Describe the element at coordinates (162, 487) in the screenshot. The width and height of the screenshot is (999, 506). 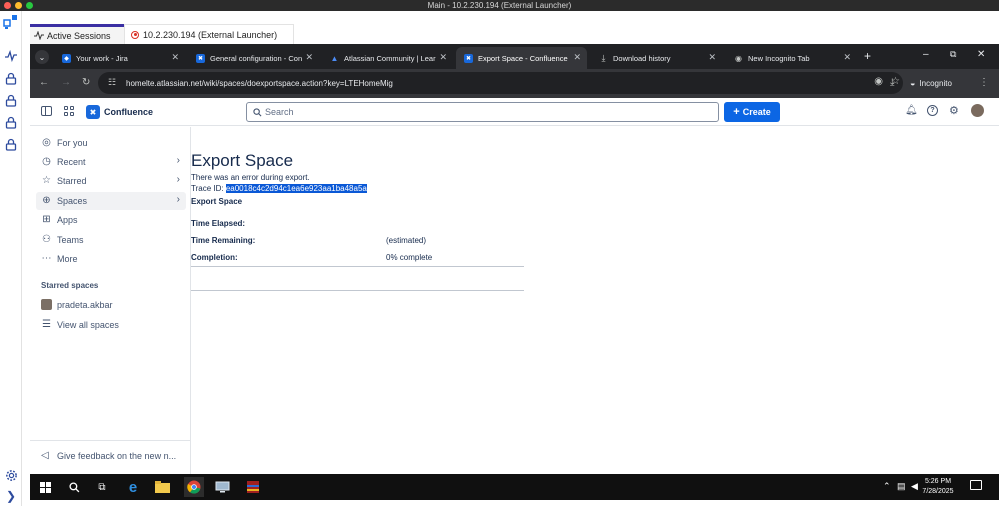
I see `file-explorer-icon` at that location.